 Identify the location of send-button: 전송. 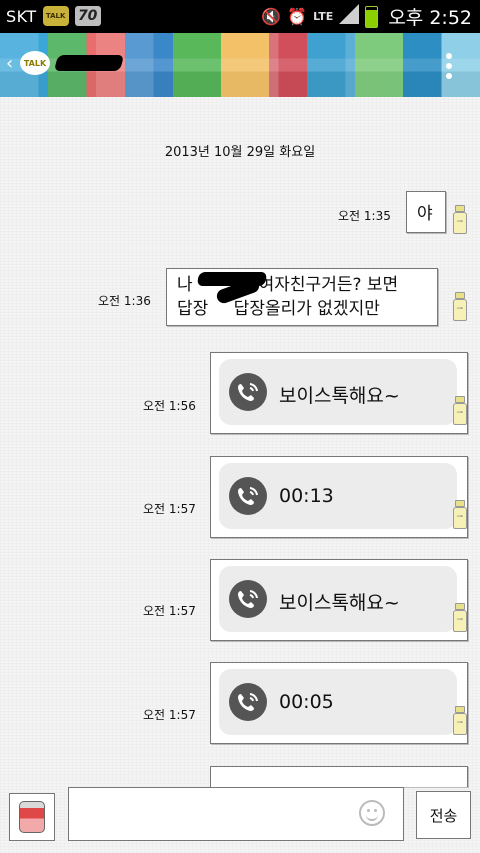
(443, 815).